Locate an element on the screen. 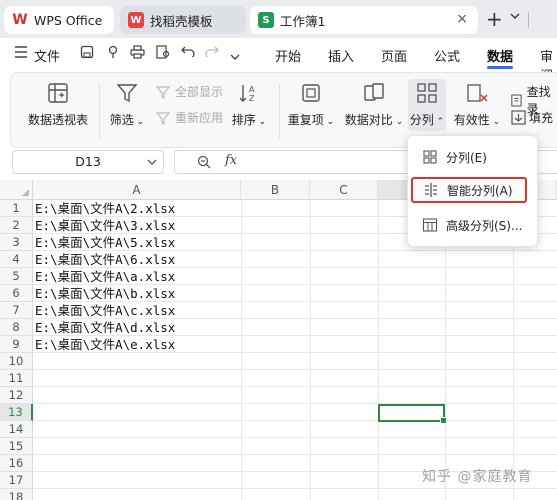 The height and width of the screenshot is (500, 557). split-column-button: 分列 ⌃ is located at coordinates (427, 105).